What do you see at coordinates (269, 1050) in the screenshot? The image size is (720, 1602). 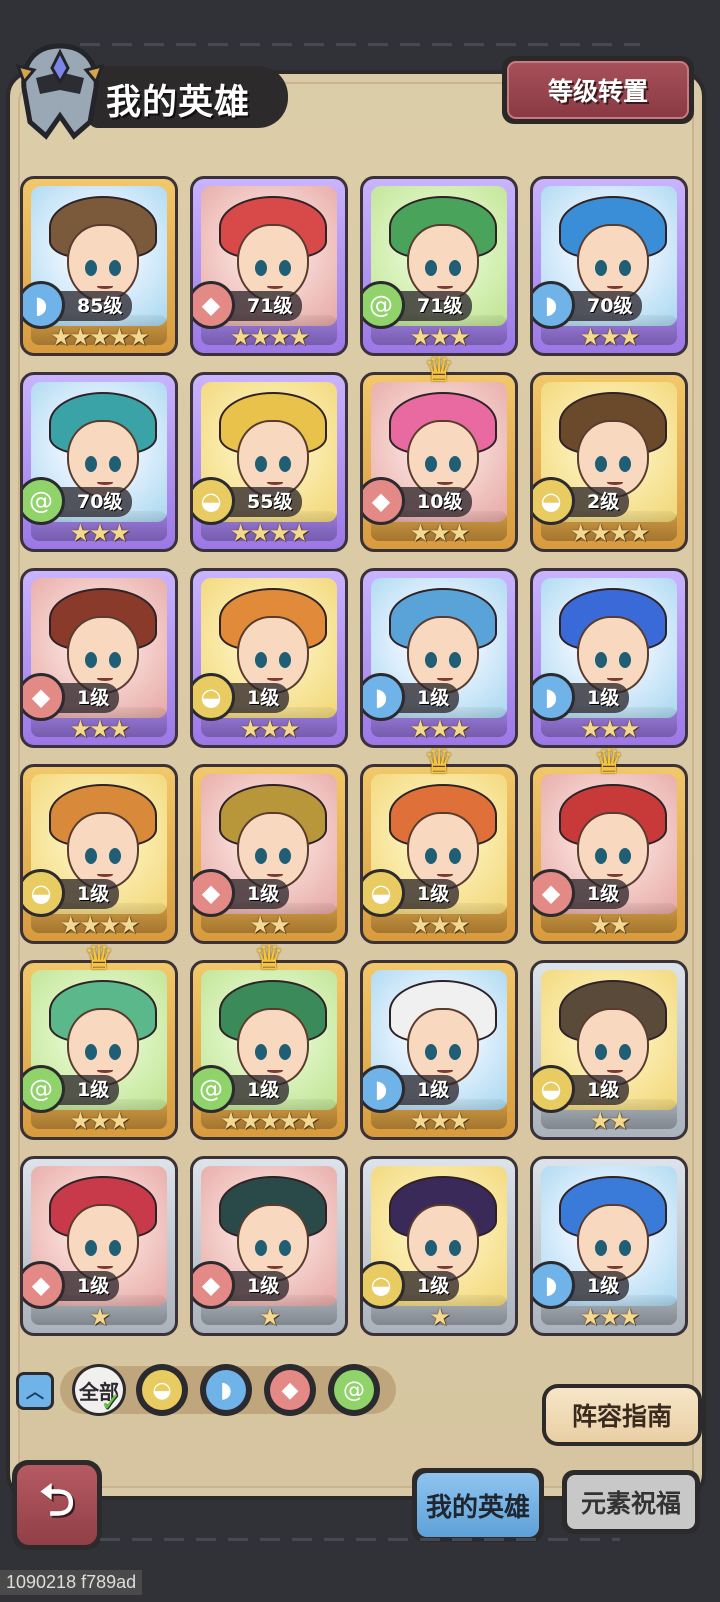 I see `hero-card: 1级 @ ★★★★★` at bounding box center [269, 1050].